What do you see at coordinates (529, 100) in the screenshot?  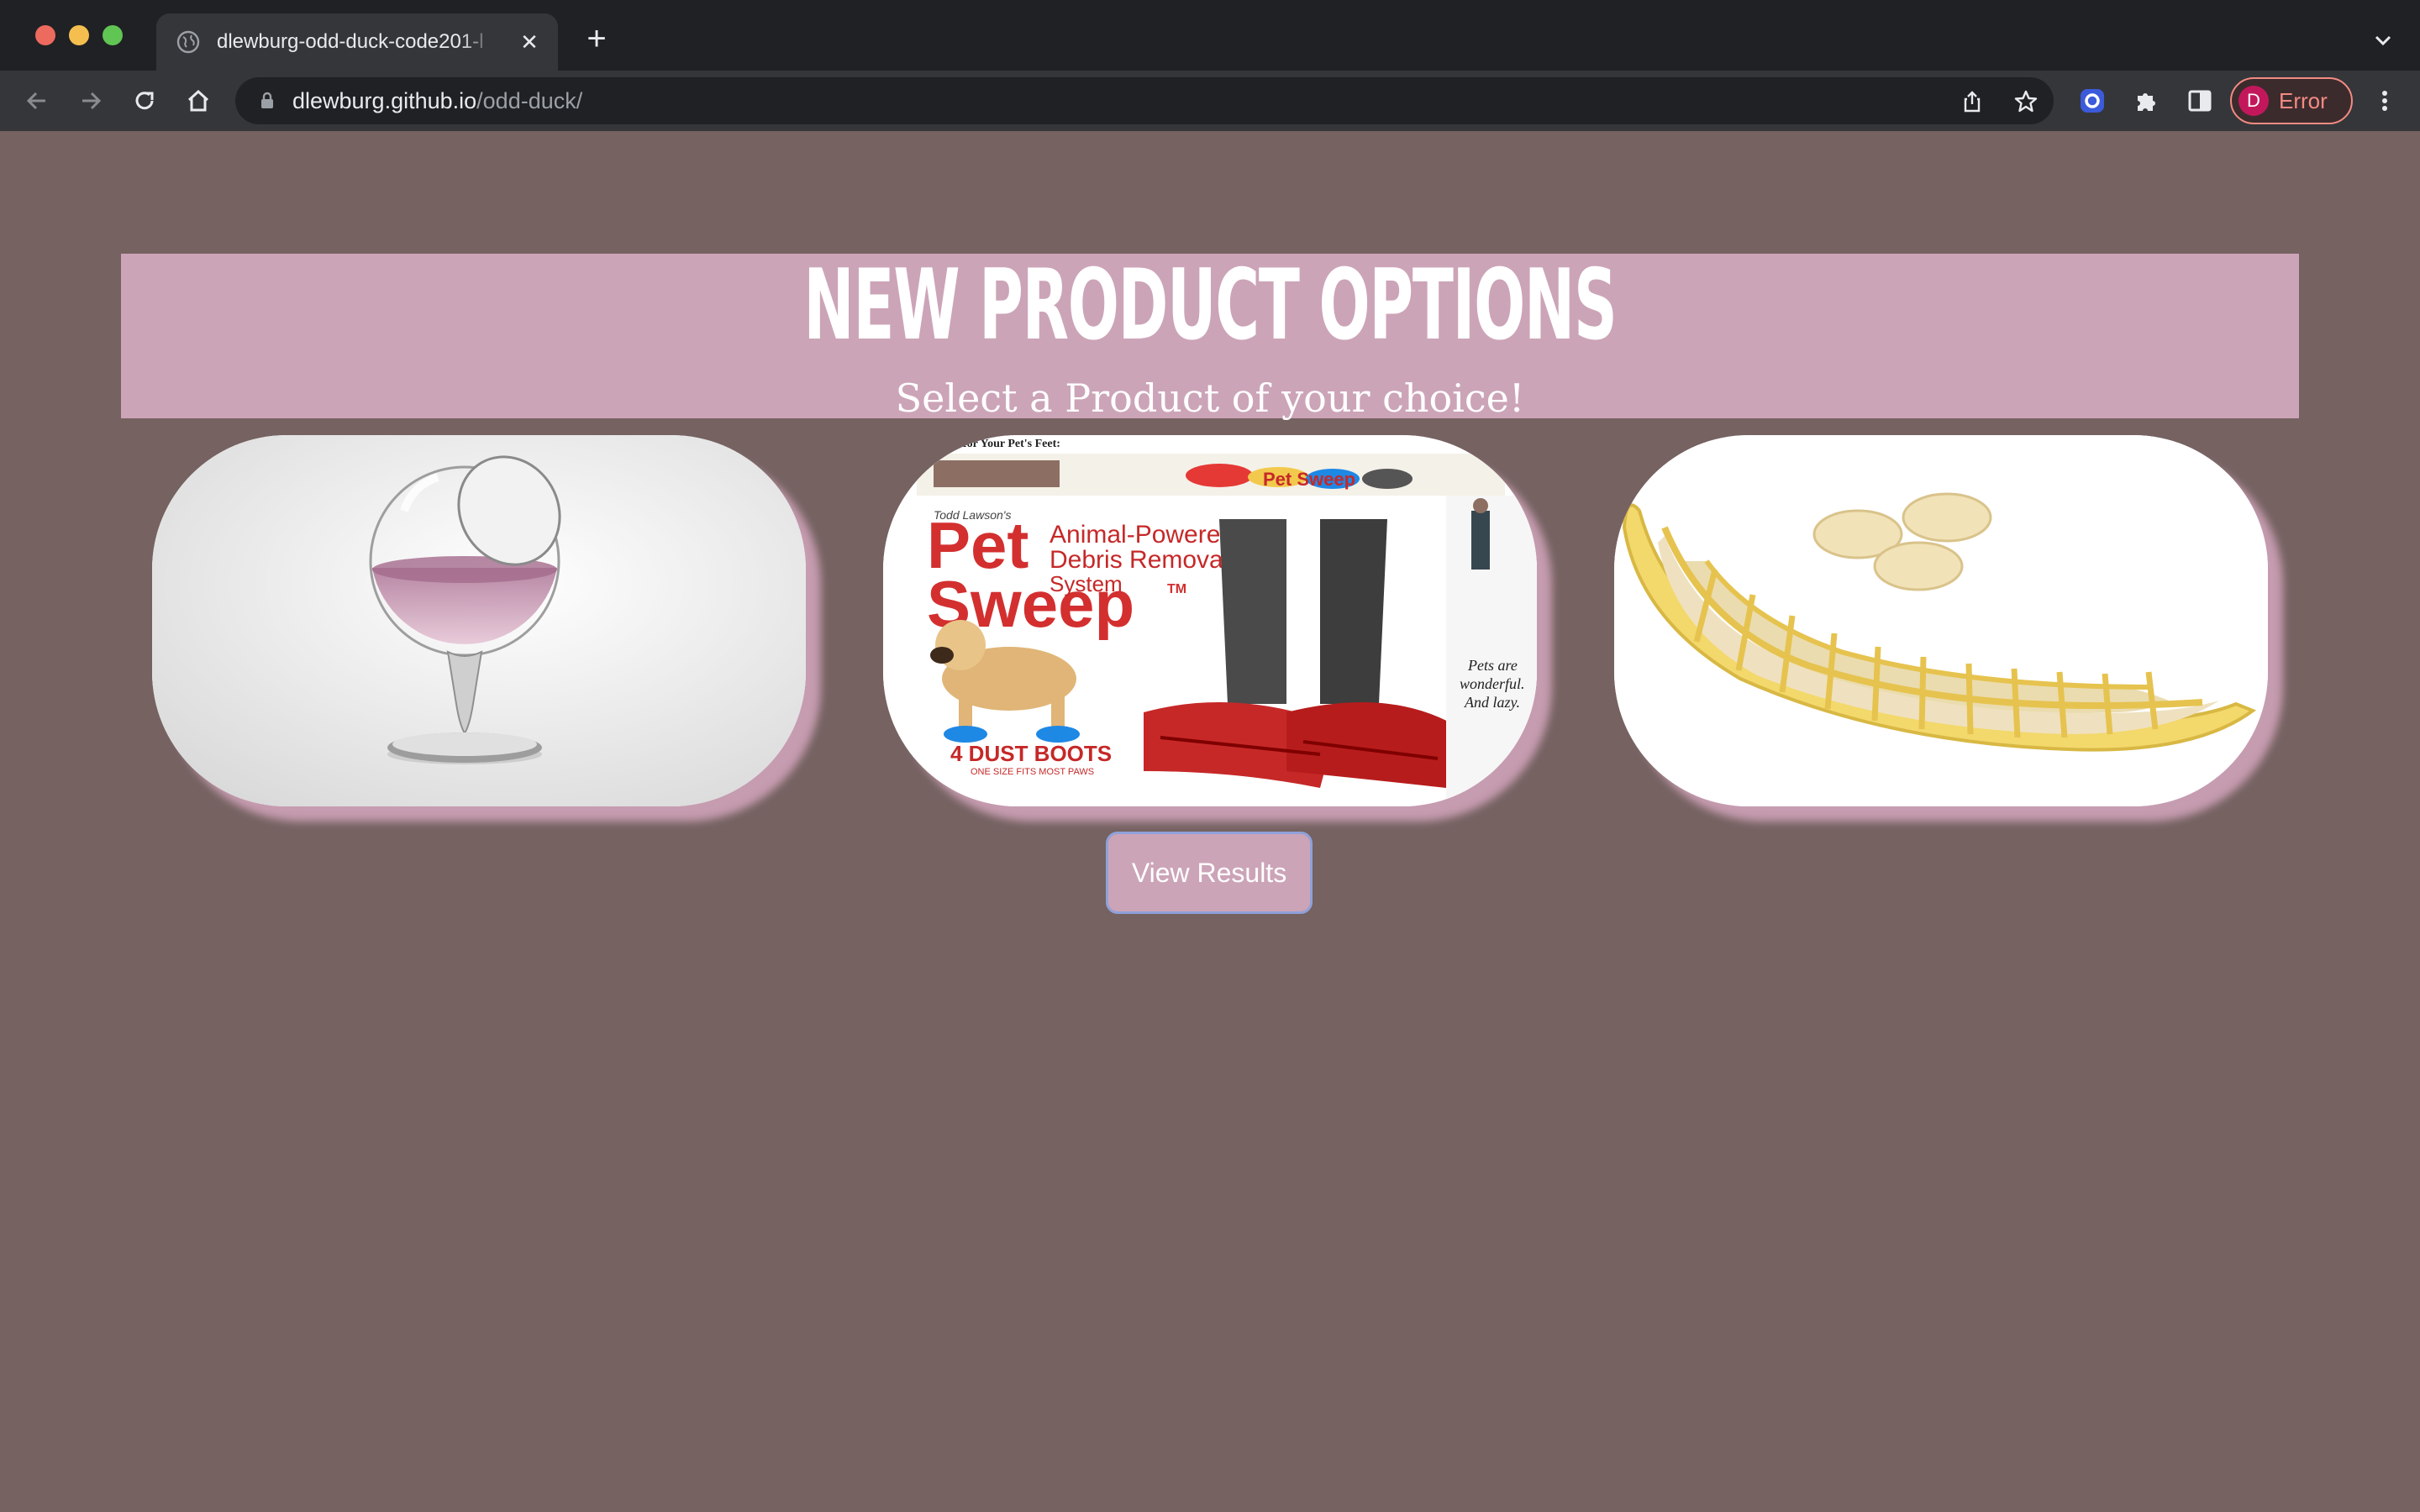 I see `url-path: /odd-duck/` at bounding box center [529, 100].